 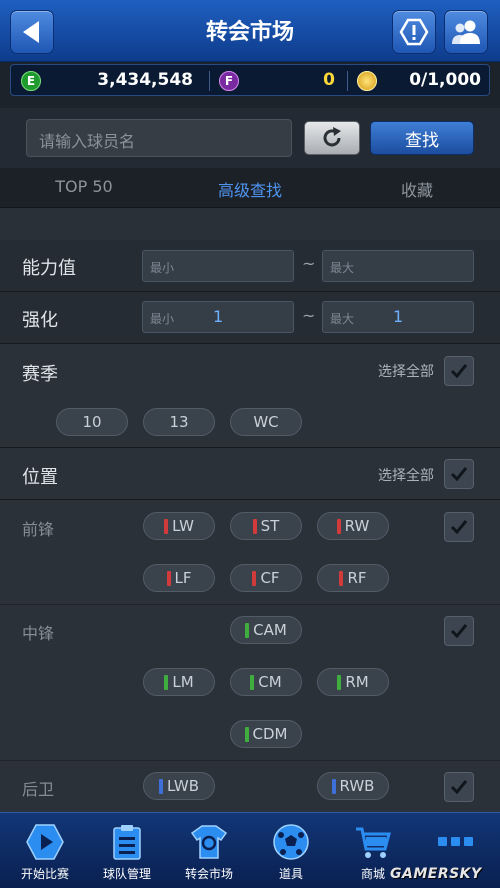 I want to click on position-lf: LF, so click(x=179, y=578).